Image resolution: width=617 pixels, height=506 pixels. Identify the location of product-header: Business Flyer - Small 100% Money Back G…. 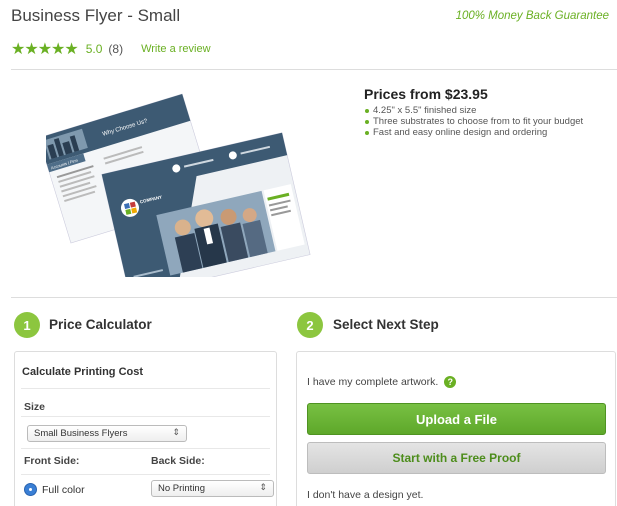
(310, 36).